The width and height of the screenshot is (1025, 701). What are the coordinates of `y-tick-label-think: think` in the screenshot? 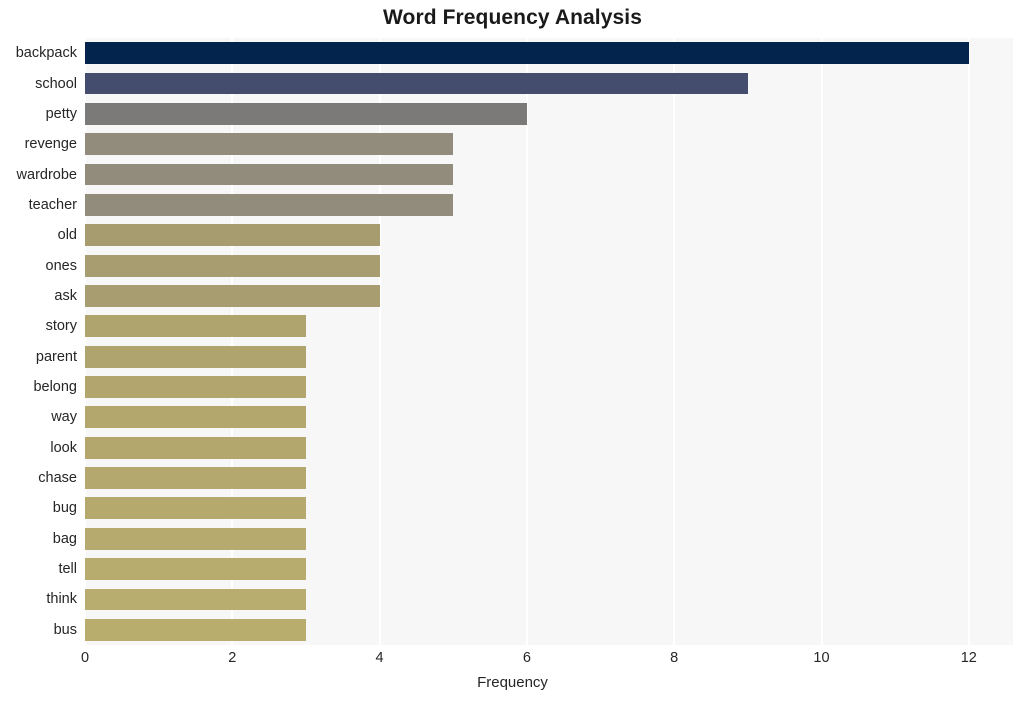 It's located at (61, 599).